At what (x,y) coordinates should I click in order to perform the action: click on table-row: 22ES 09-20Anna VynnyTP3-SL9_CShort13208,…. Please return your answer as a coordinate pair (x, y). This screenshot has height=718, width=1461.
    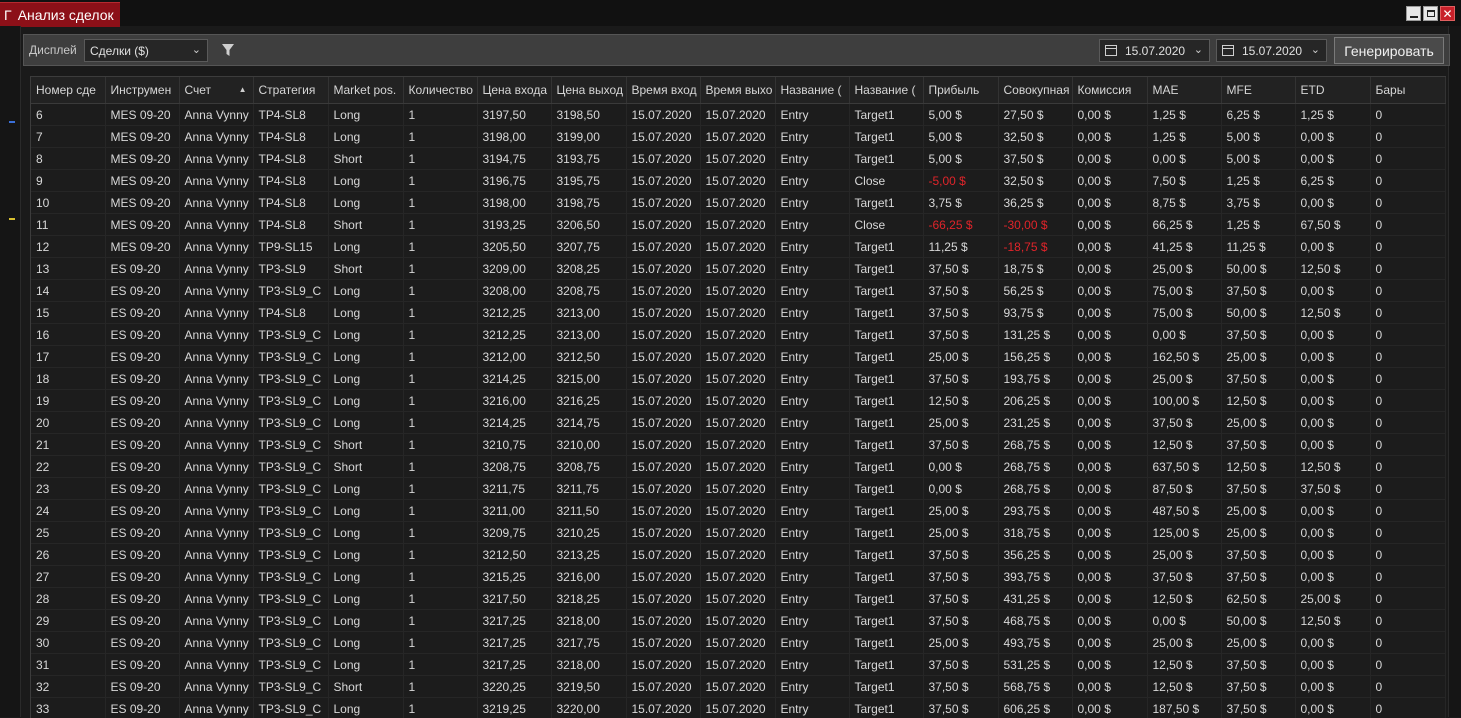
    Looking at the image, I should click on (738, 467).